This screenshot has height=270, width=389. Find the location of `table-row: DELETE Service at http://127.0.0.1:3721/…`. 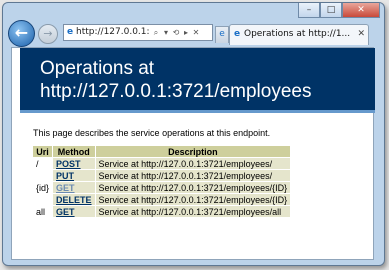

table-row: DELETE Service at http://127.0.0.1:3721/… is located at coordinates (162, 199).